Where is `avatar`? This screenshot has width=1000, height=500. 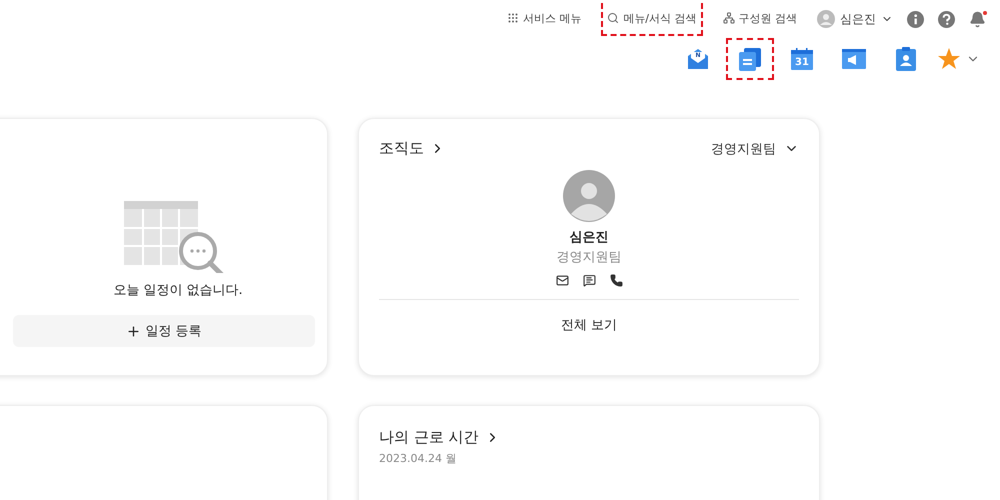 avatar is located at coordinates (589, 196).